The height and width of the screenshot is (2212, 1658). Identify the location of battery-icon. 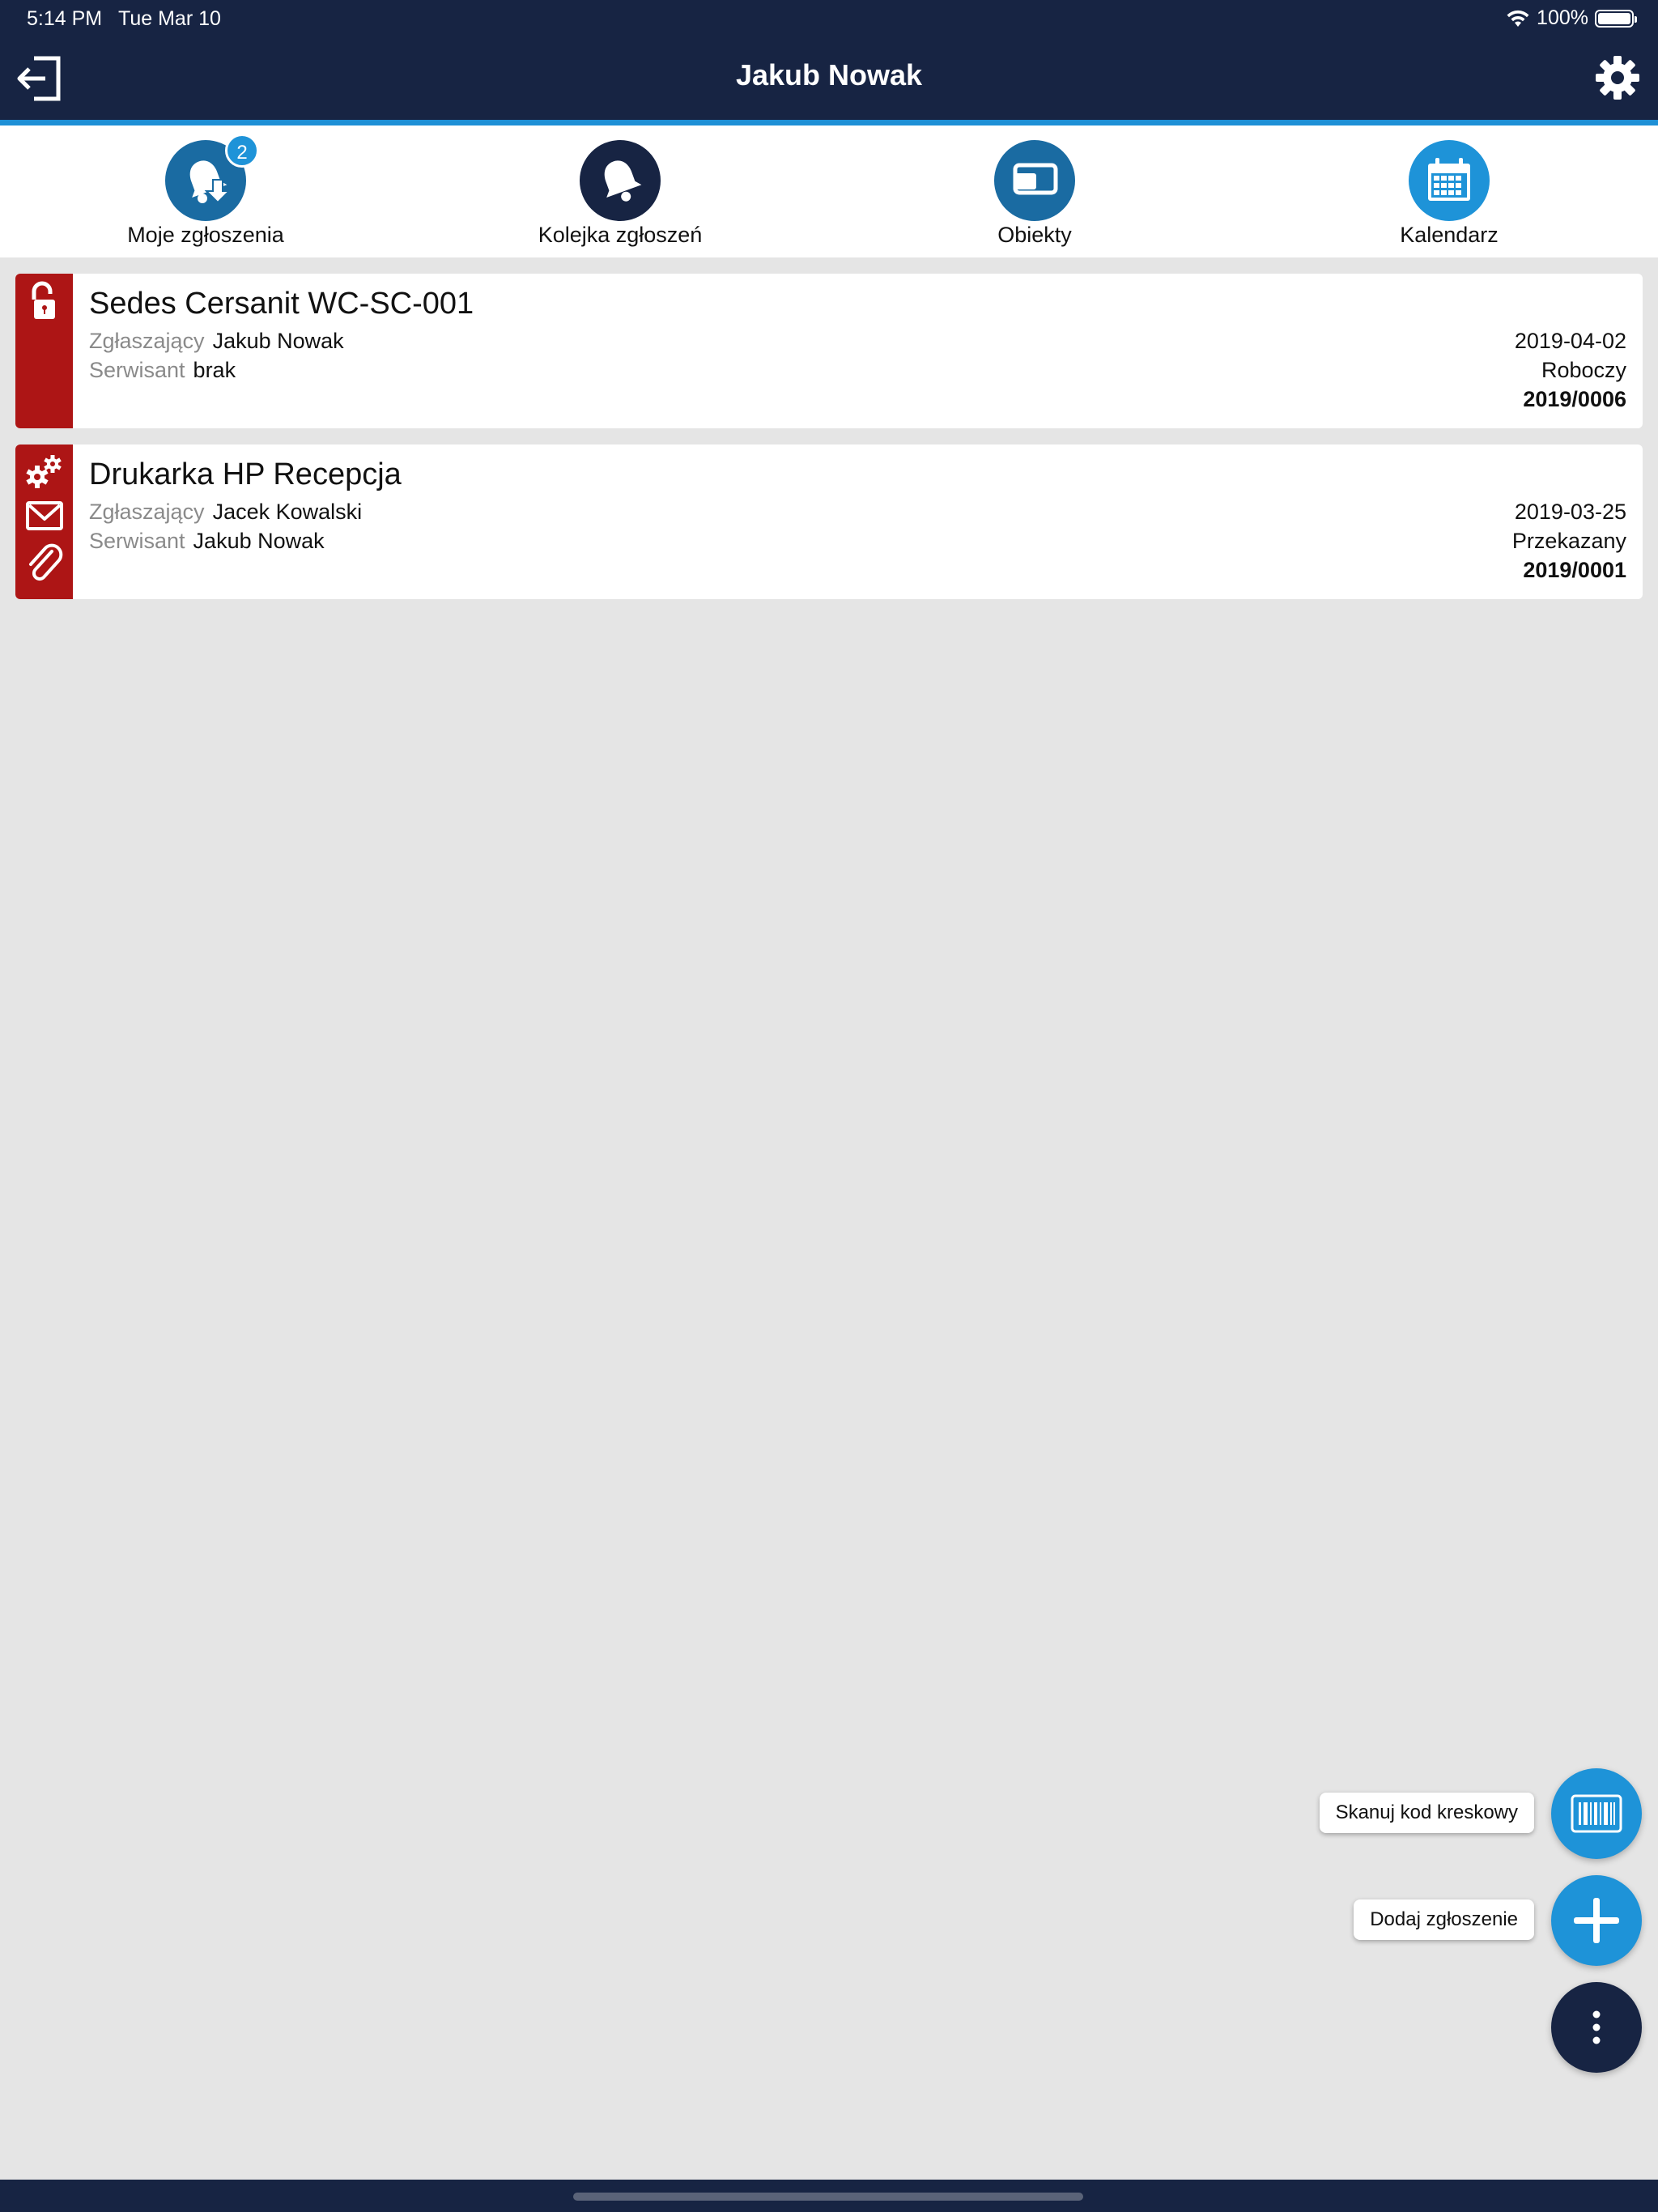
(1616, 19).